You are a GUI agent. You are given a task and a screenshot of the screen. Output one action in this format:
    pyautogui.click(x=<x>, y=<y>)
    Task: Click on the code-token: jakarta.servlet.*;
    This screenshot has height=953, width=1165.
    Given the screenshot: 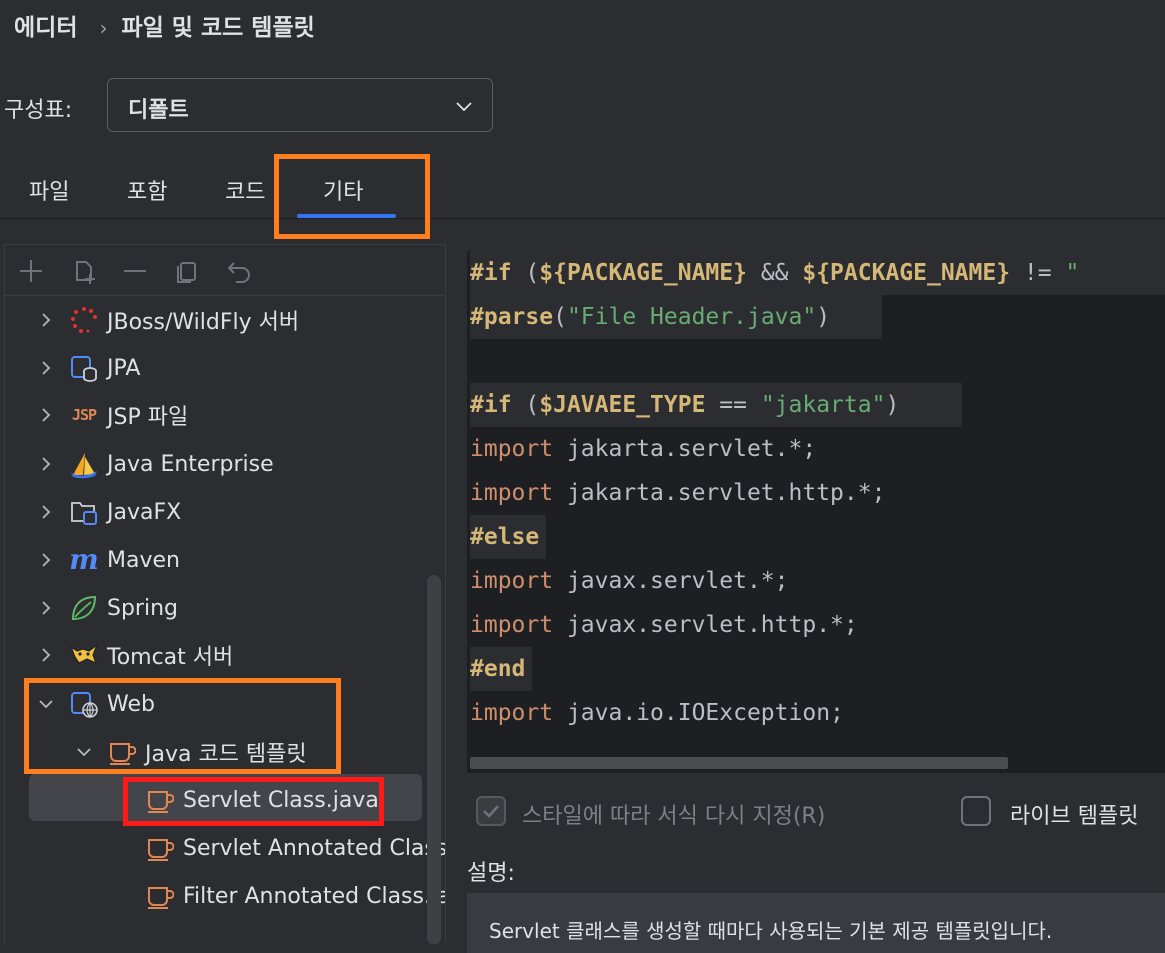 What is the action you would take?
    pyautogui.click(x=685, y=449)
    